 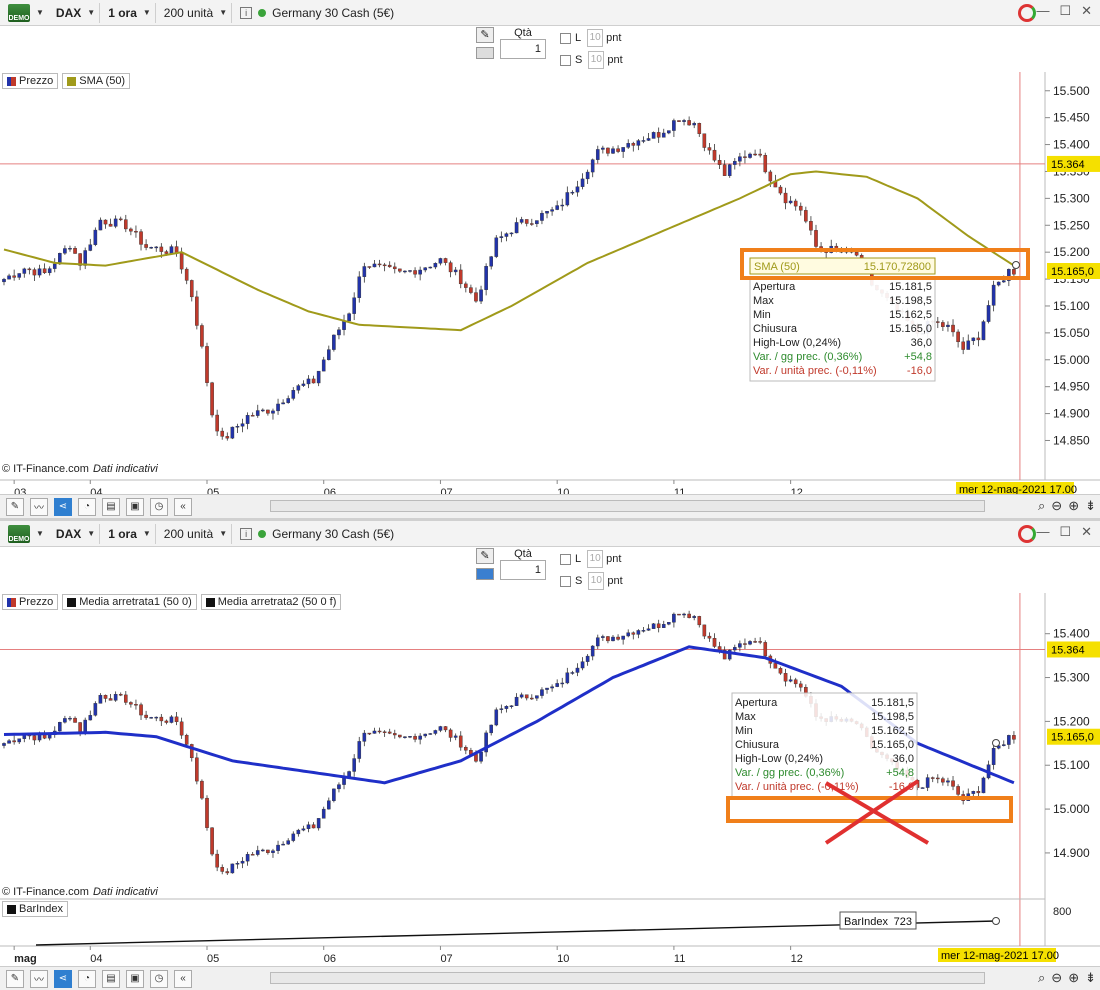 I want to click on barindex-tooltip: BarIndex 723, so click(x=878, y=920).